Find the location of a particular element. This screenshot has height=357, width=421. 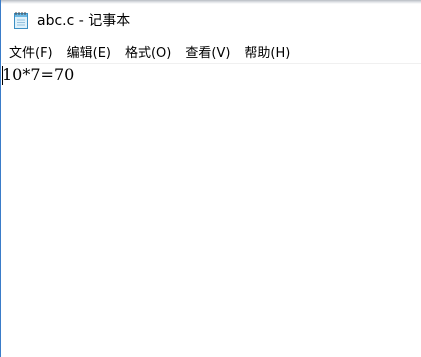

menu-file: 文件(F) is located at coordinates (31, 51).